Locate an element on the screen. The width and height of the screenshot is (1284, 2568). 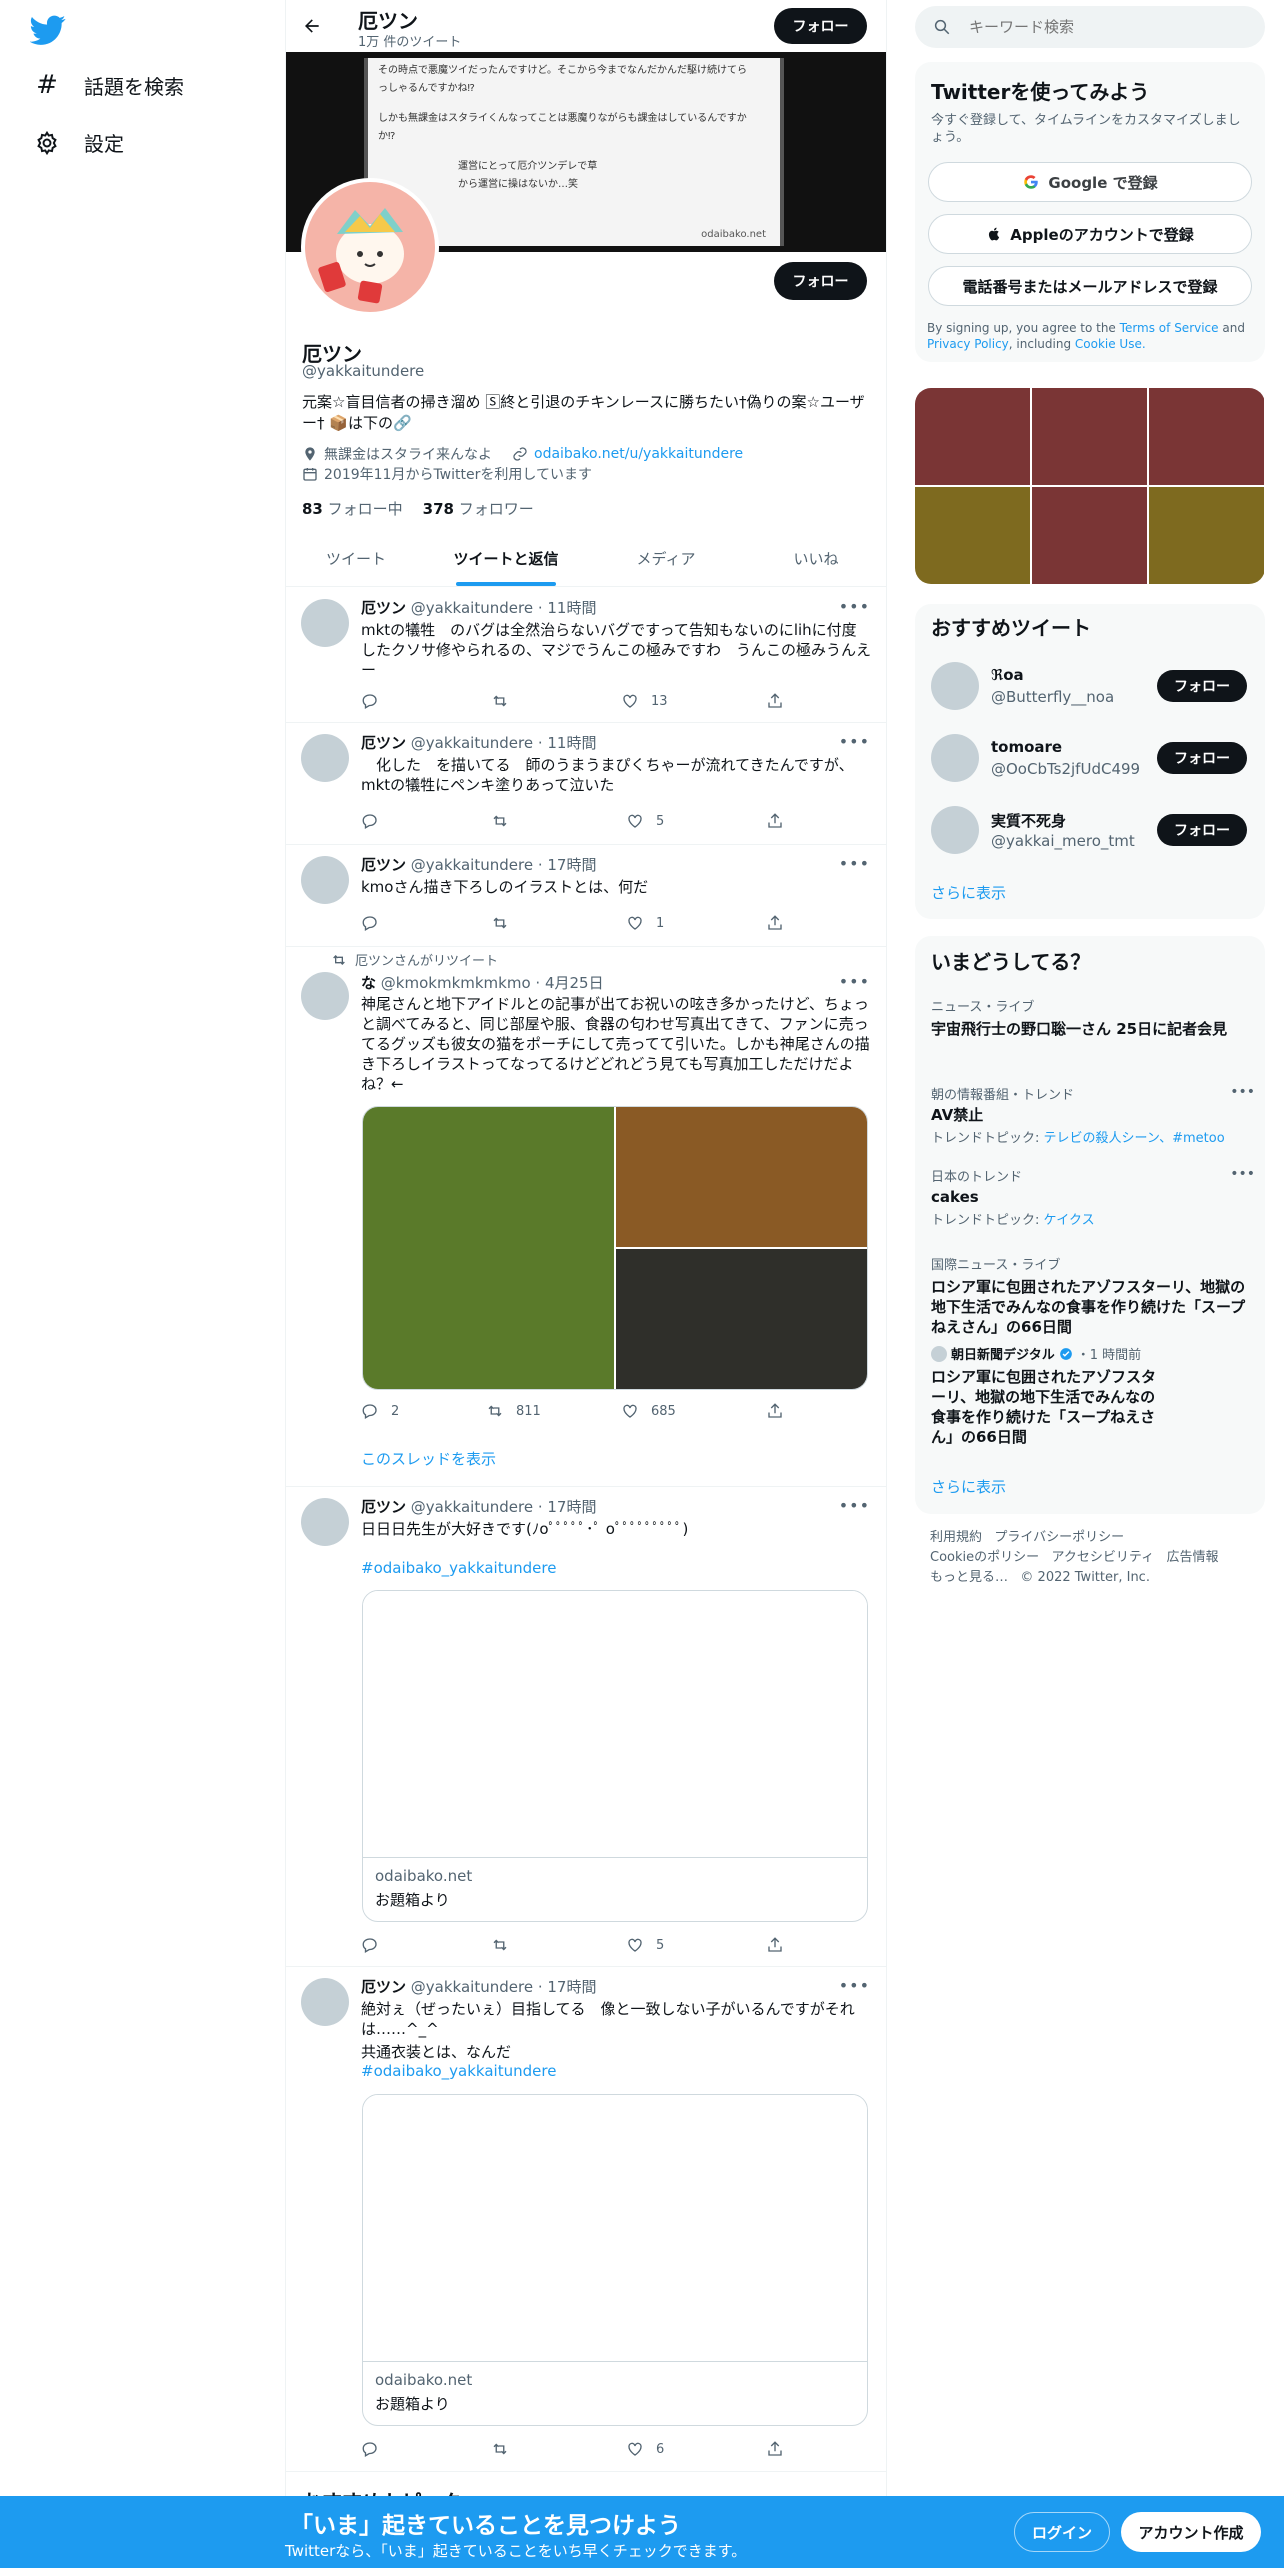
tweet-time: 4月25日 is located at coordinates (574, 983).